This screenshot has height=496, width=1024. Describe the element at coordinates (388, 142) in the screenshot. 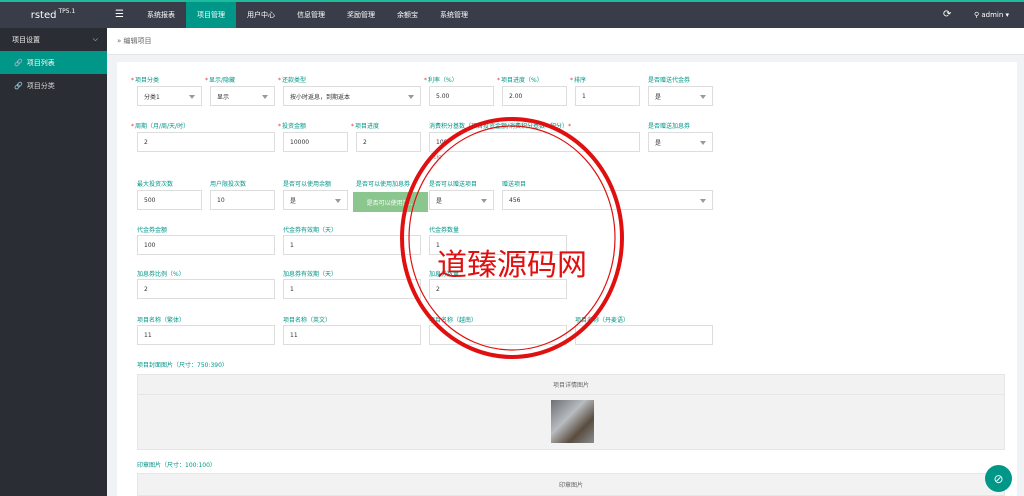

I see `progress-input: 2` at that location.